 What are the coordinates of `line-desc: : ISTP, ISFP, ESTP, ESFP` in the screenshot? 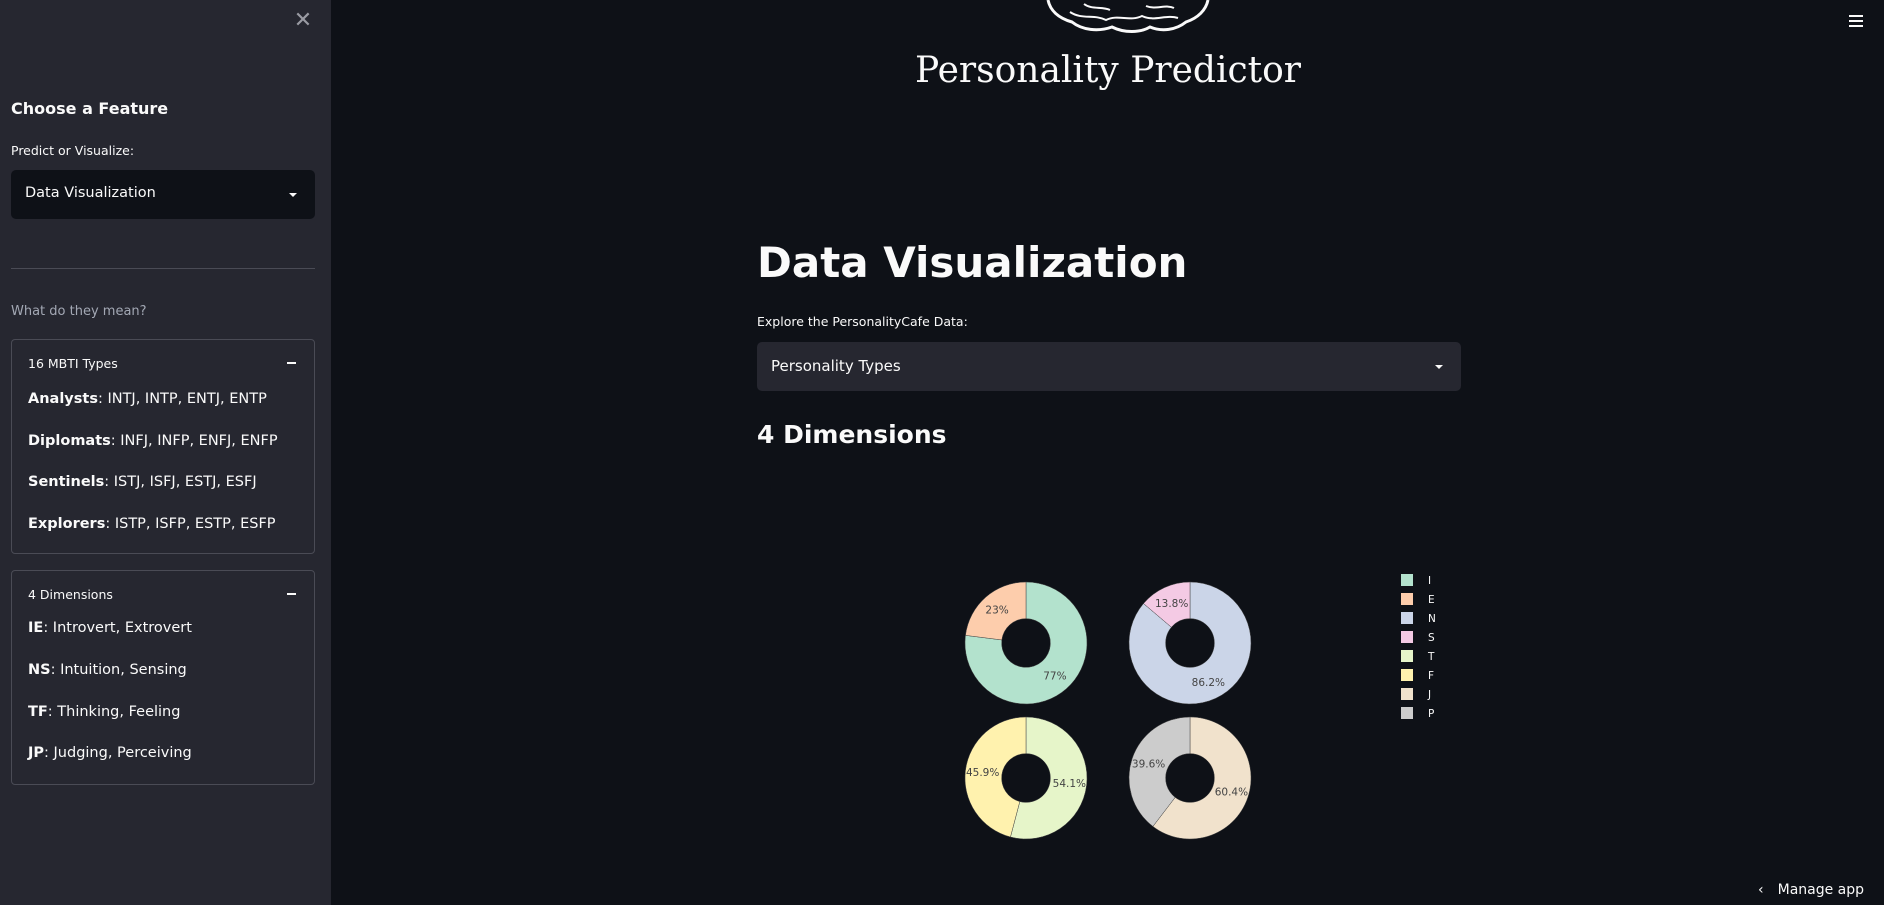 It's located at (190, 524).